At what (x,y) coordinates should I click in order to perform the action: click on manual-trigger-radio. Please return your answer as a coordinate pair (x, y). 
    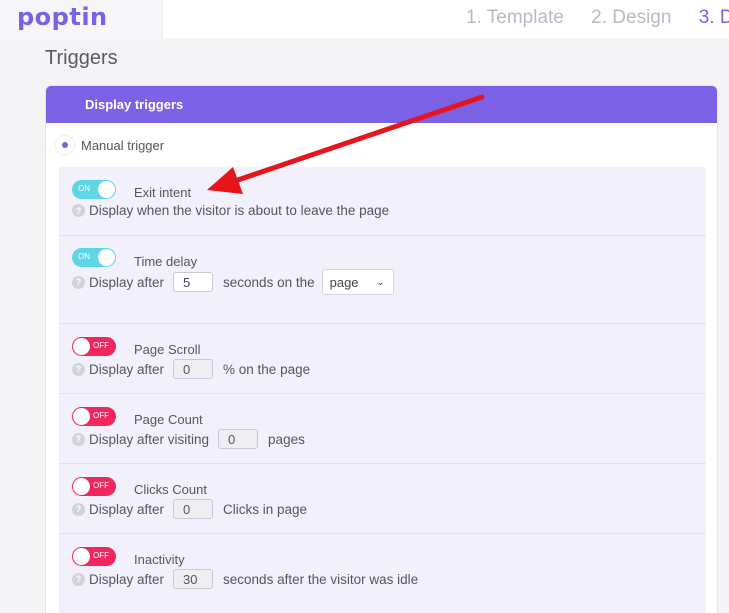
    Looking at the image, I should click on (65, 145).